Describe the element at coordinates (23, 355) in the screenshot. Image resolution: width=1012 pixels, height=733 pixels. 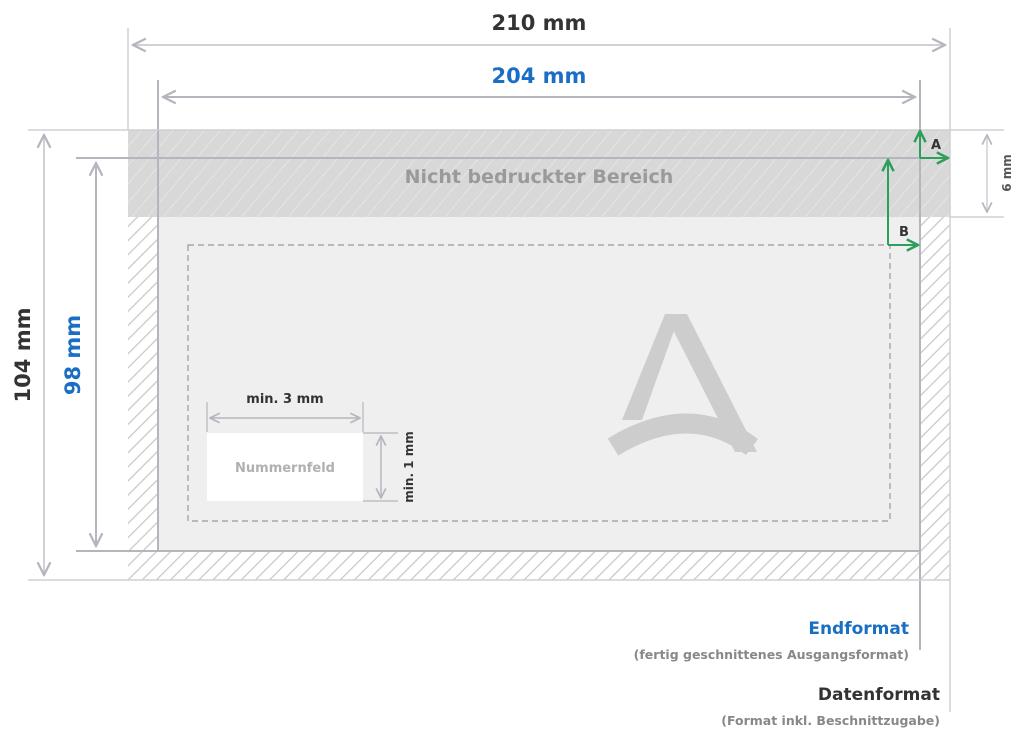
I see `height-104-label: 104 mm` at that location.